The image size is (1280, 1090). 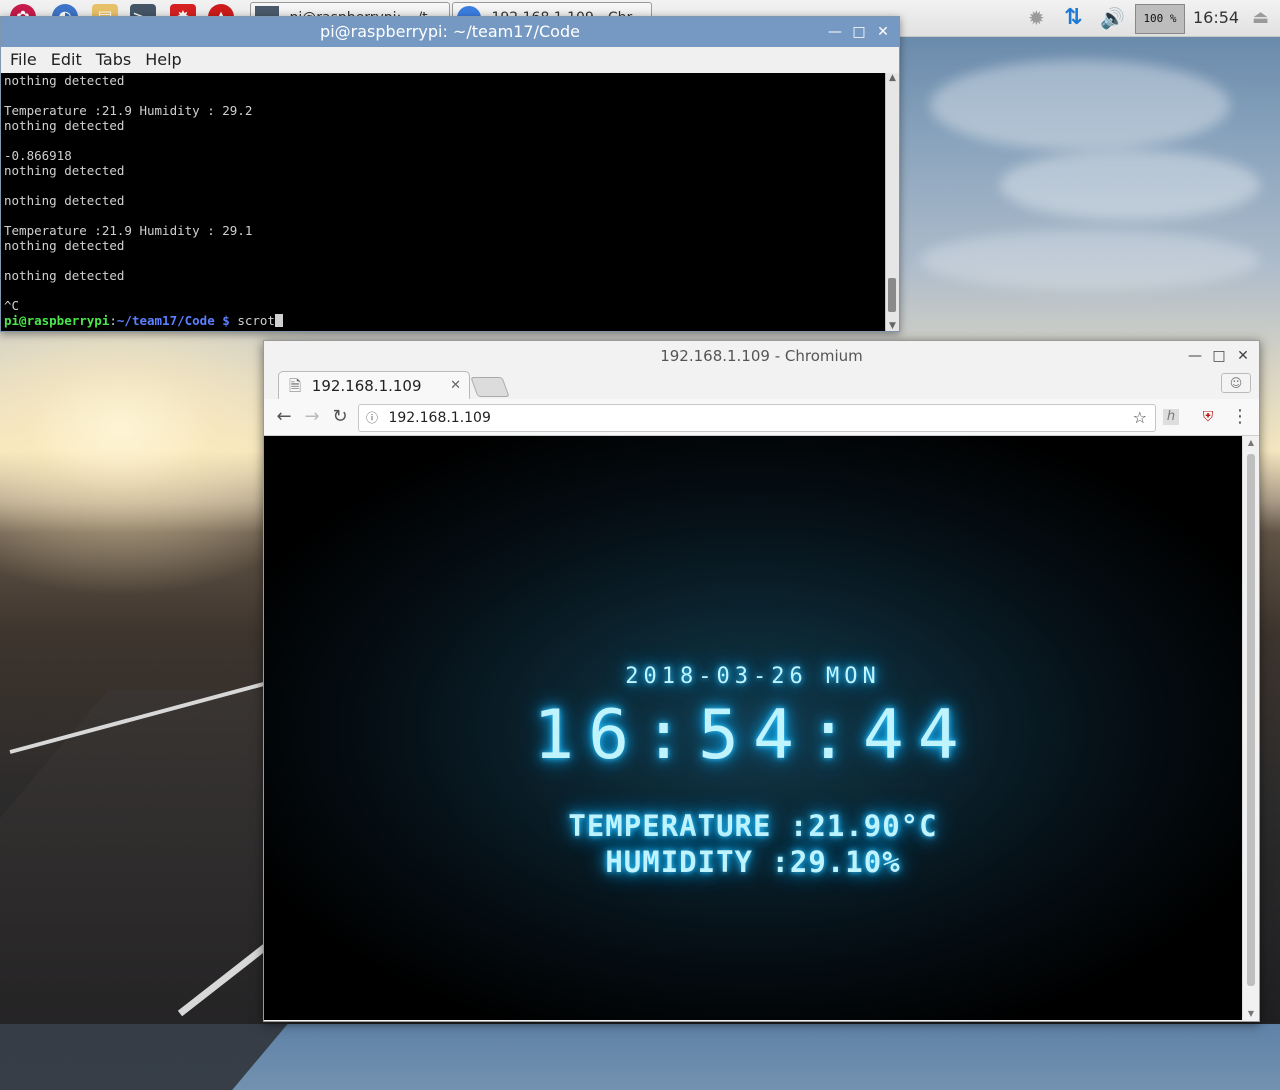 I want to click on time-display: 16:54:44, so click(x=753, y=735).